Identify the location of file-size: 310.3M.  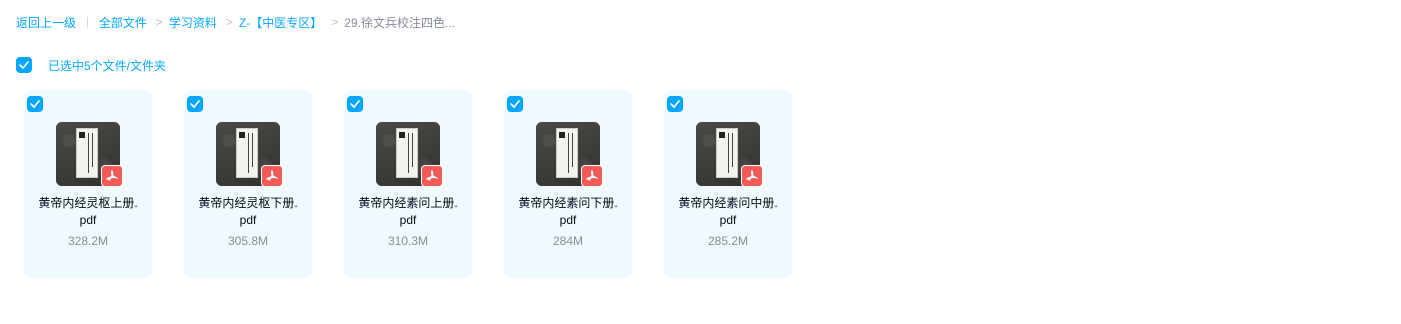
(408, 241).